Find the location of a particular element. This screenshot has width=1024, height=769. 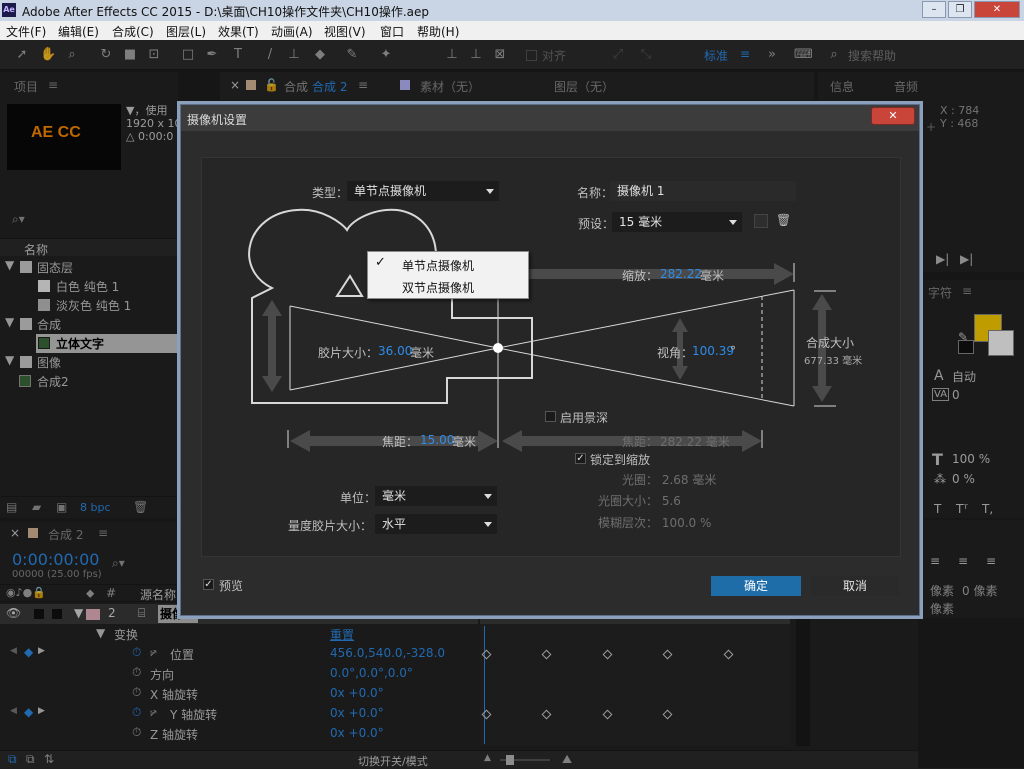

film-size-unit: 毫米 is located at coordinates (422, 353).